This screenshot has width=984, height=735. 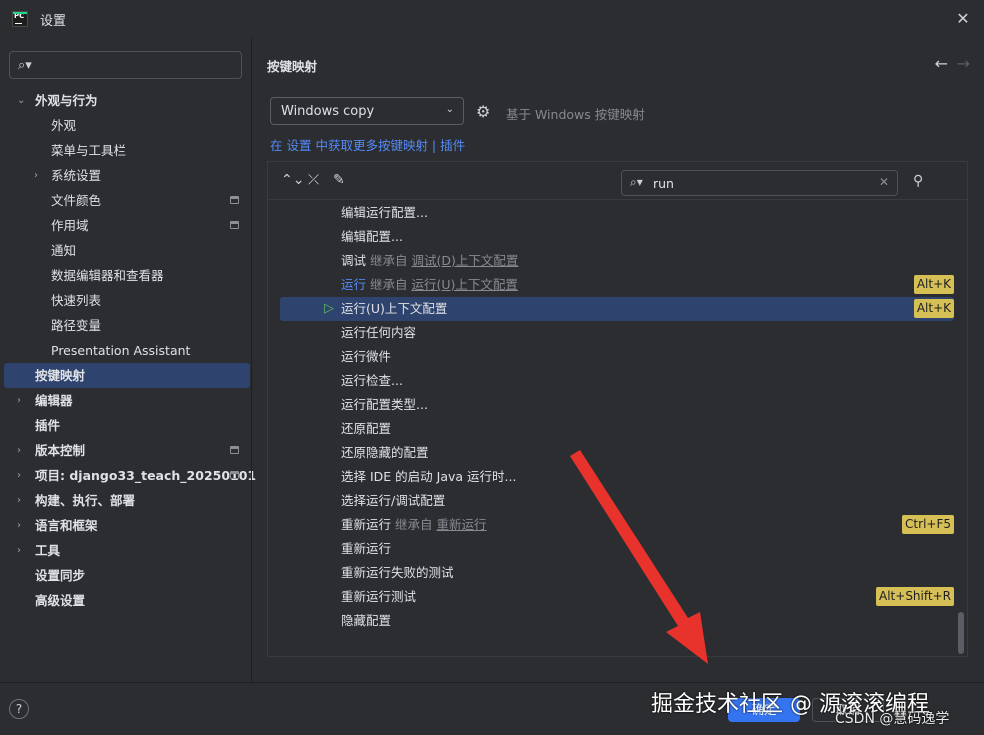 I want to click on more-keymaps-text: 在 设置 中获取更多按键映射, so click(x=349, y=145).